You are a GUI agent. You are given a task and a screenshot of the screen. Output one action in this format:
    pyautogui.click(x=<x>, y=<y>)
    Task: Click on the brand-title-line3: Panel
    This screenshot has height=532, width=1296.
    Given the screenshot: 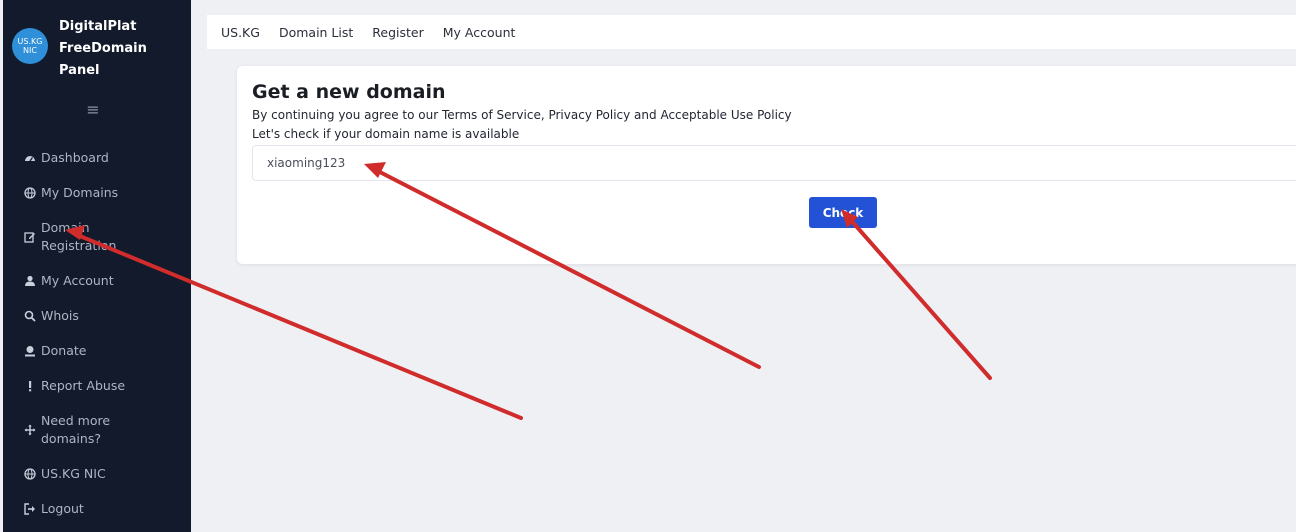 What is the action you would take?
    pyautogui.click(x=79, y=70)
    